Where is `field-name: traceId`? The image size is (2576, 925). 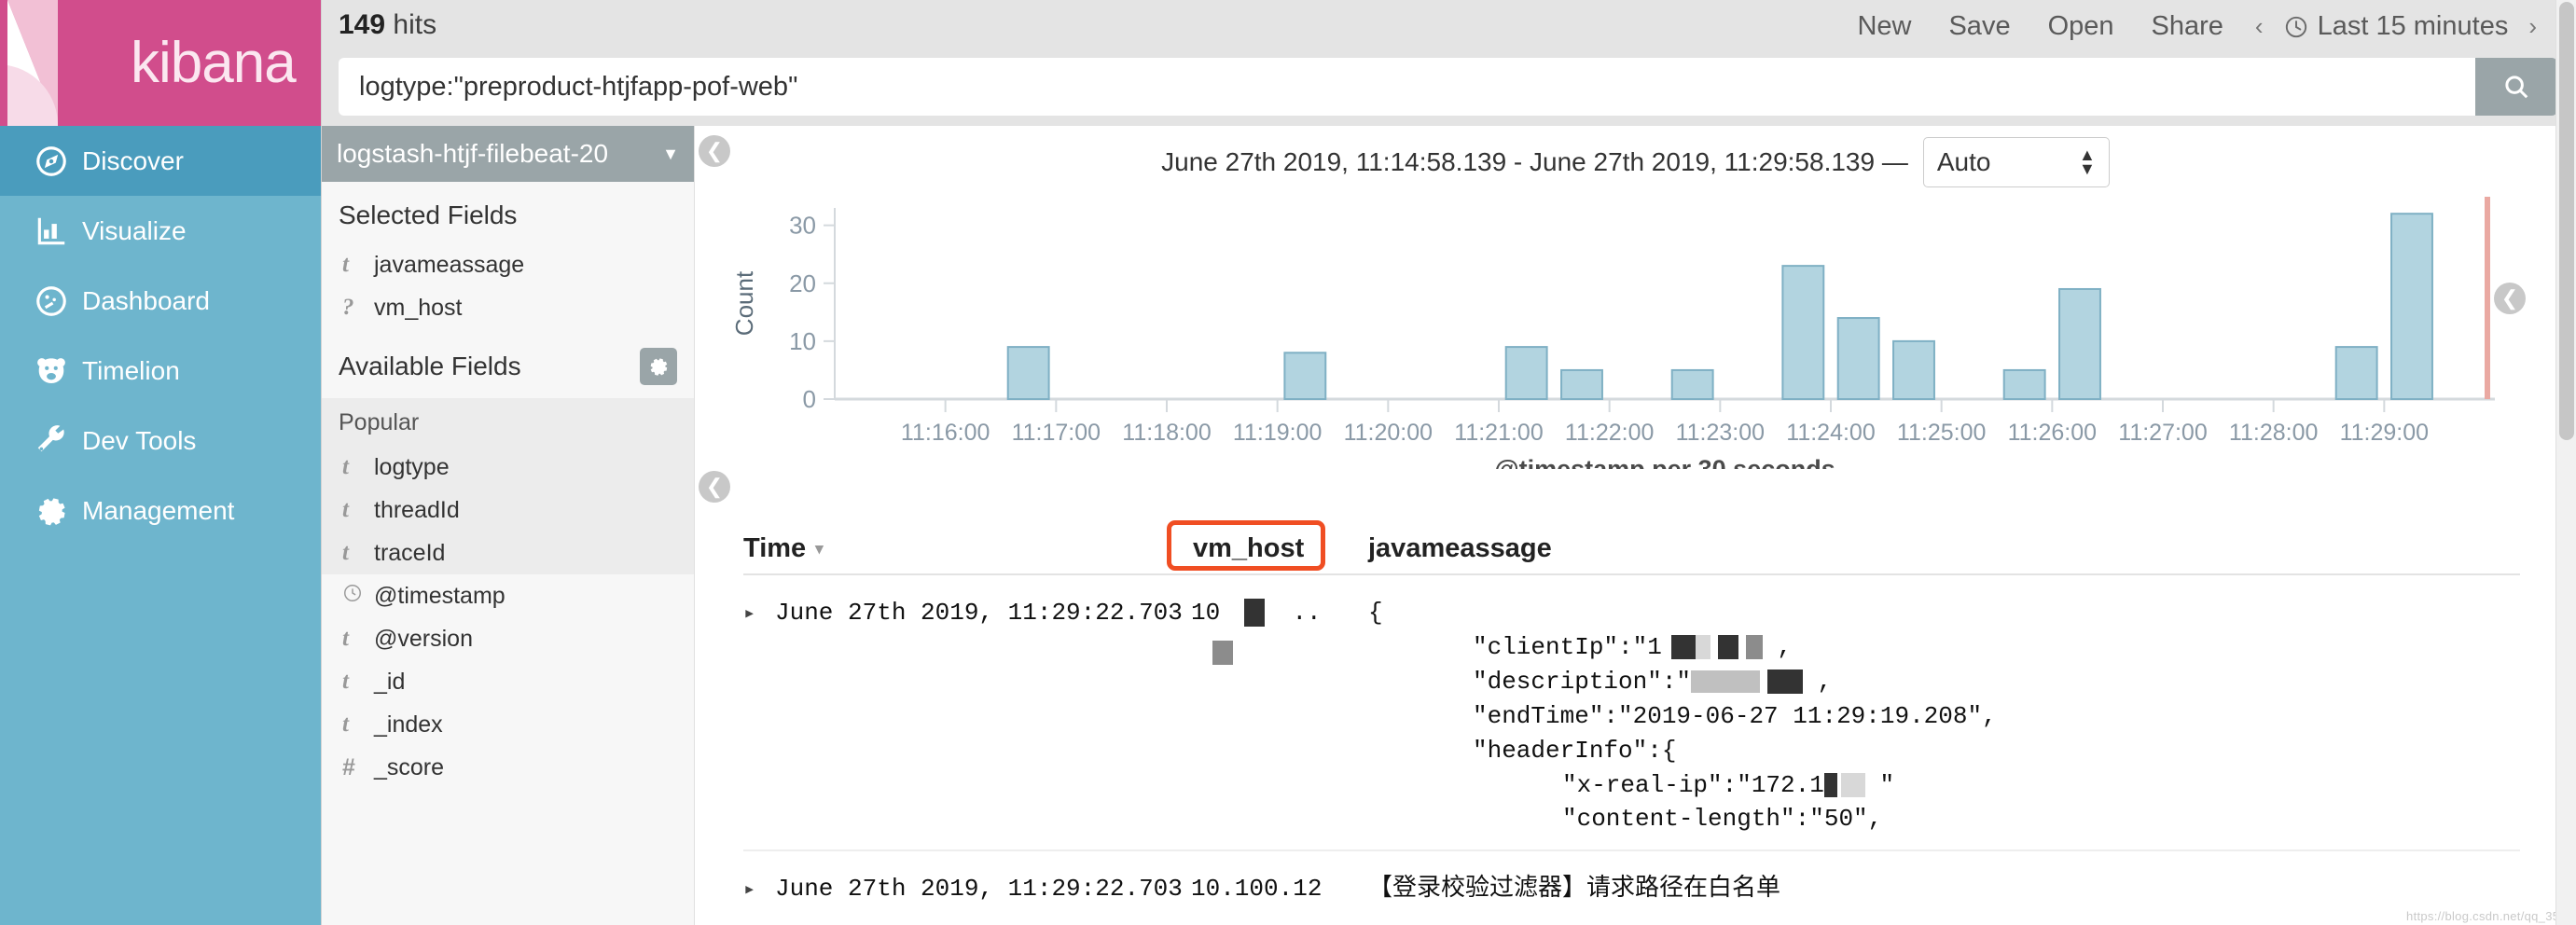
field-name: traceId is located at coordinates (410, 552).